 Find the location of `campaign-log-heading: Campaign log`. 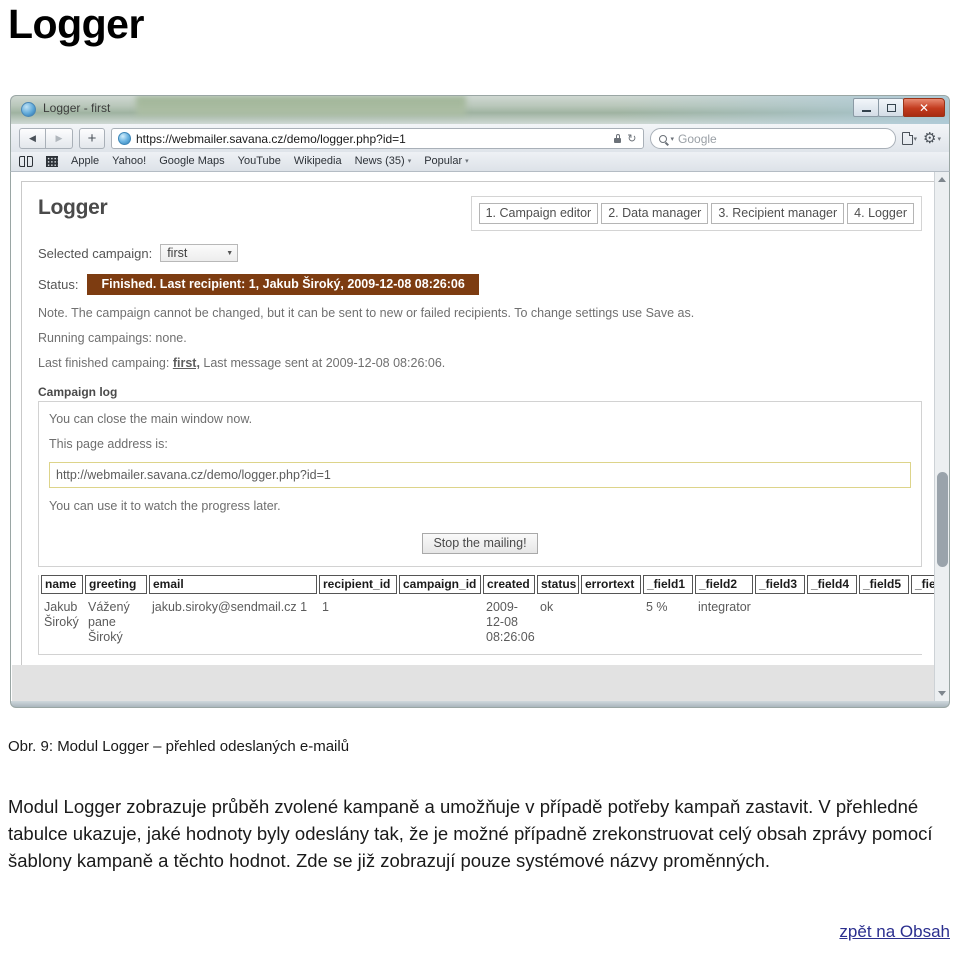

campaign-log-heading: Campaign log is located at coordinates (78, 392).